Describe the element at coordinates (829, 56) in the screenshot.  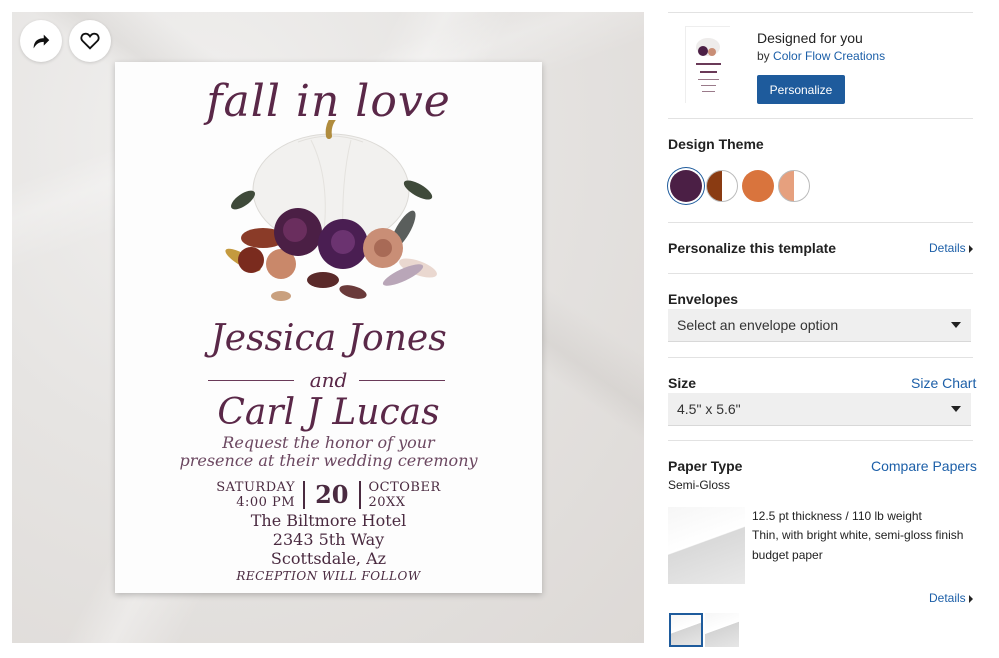
I see `designer-link: Color Flow Creations` at that location.